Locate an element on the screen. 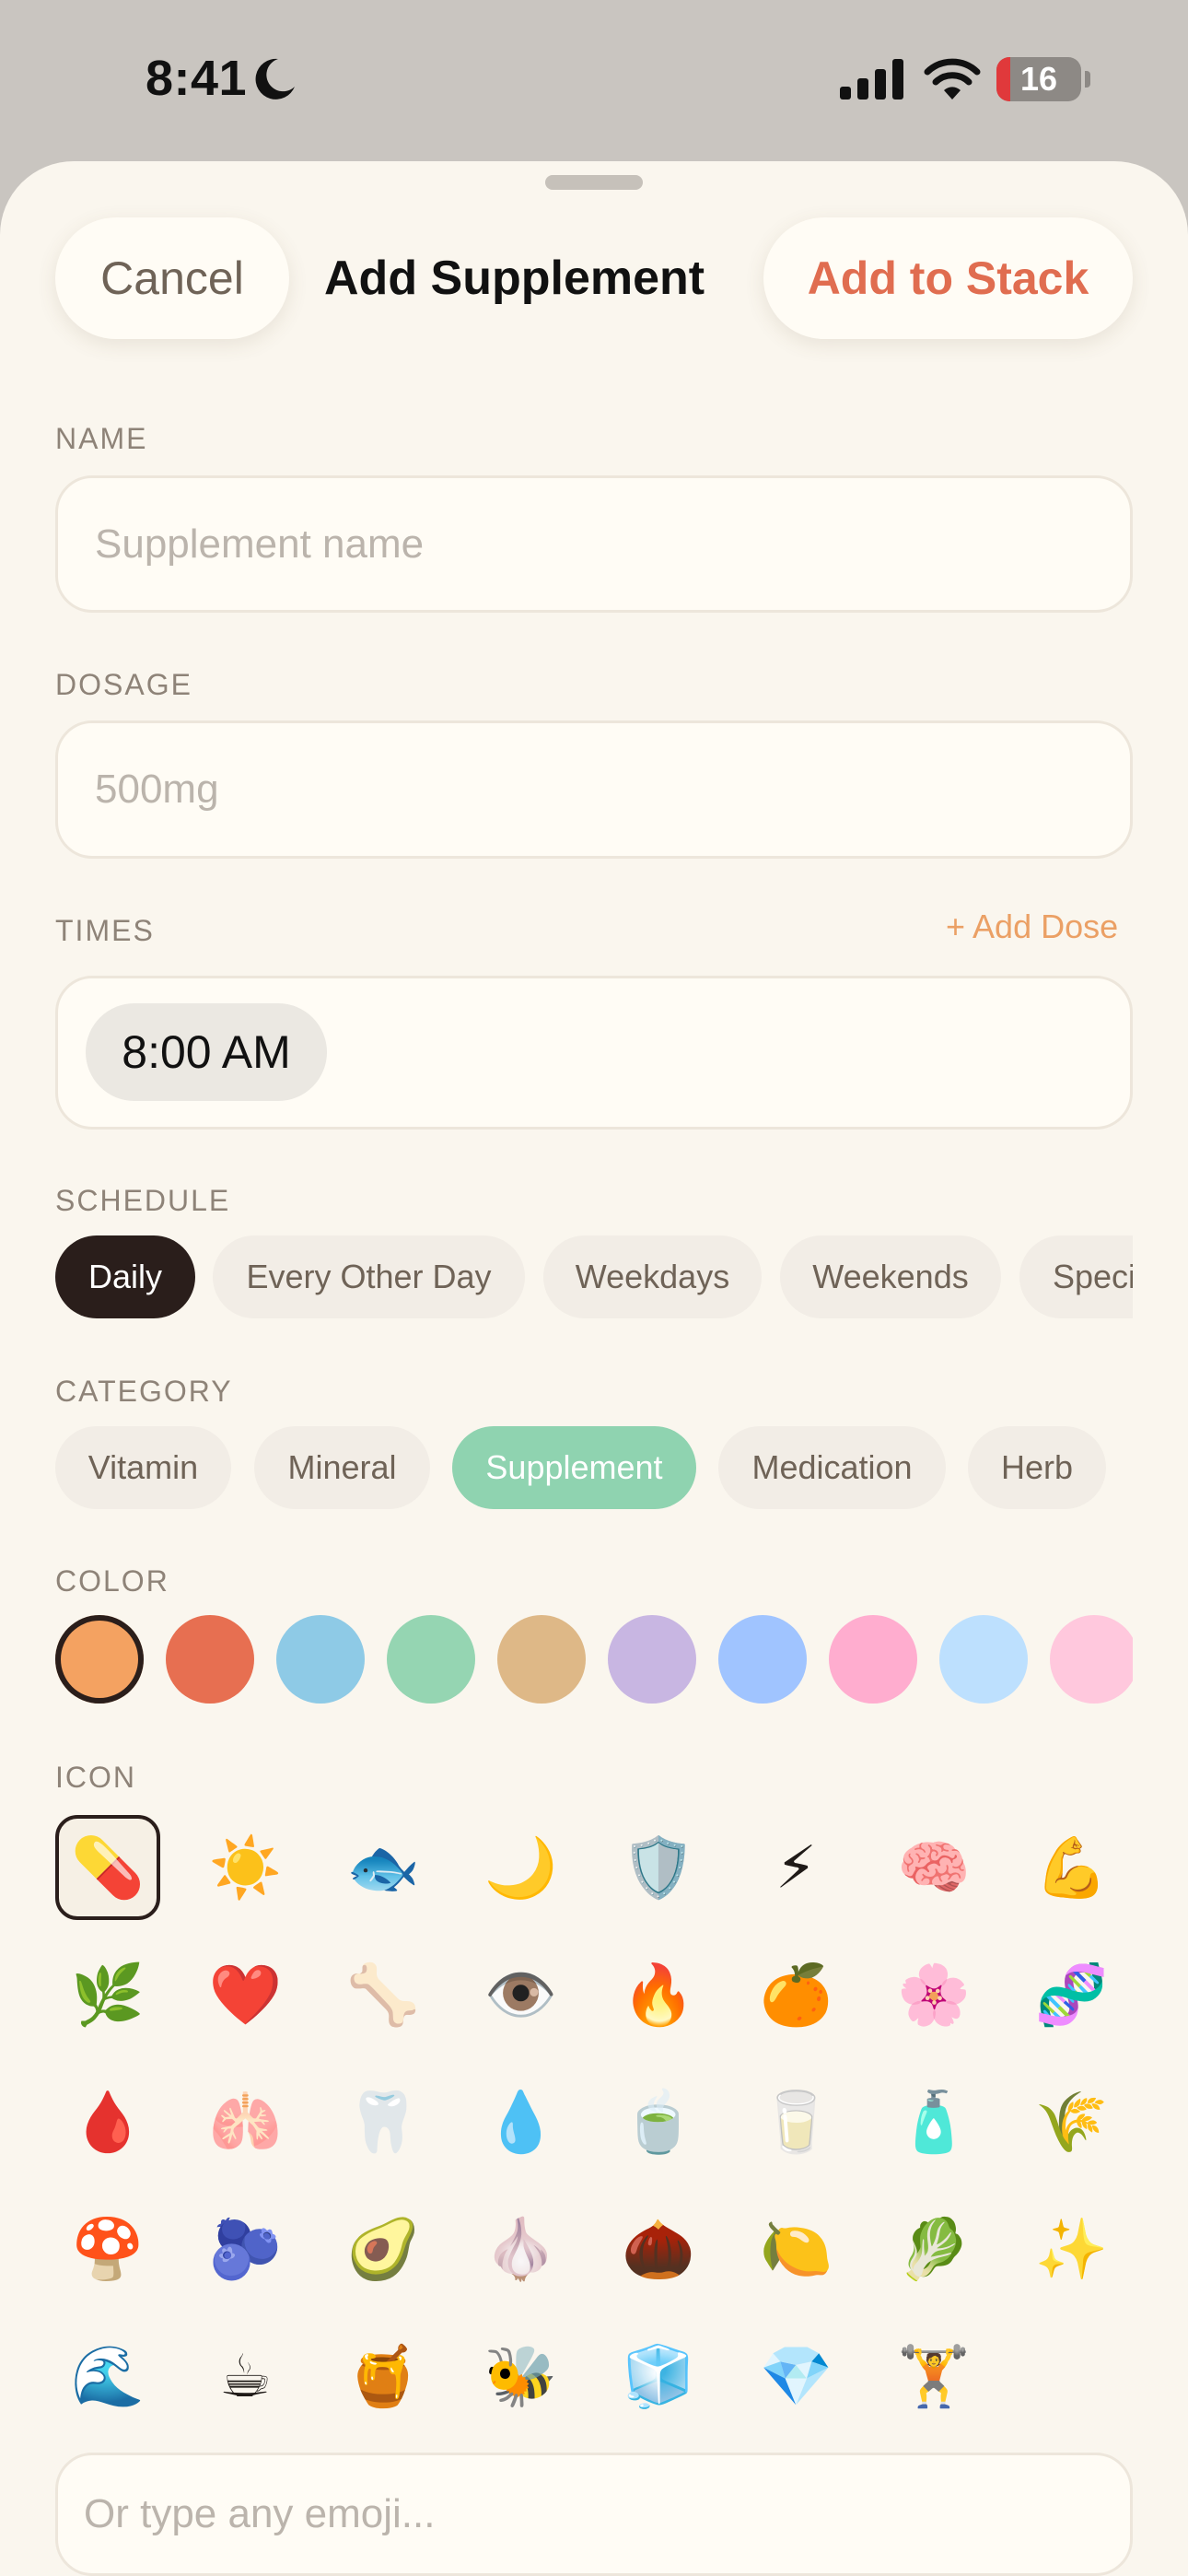  milk-icon: 🥛 is located at coordinates (796, 2121).